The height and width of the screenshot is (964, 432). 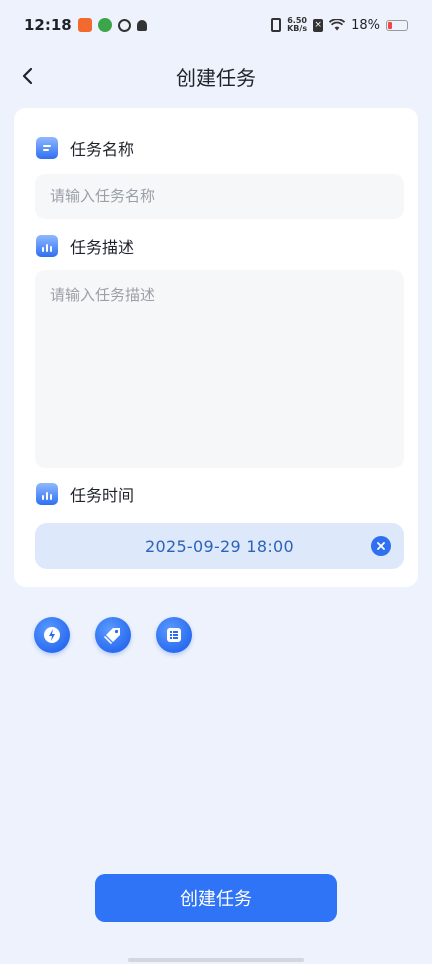 I want to click on back-arrow-icon, so click(x=27, y=76).